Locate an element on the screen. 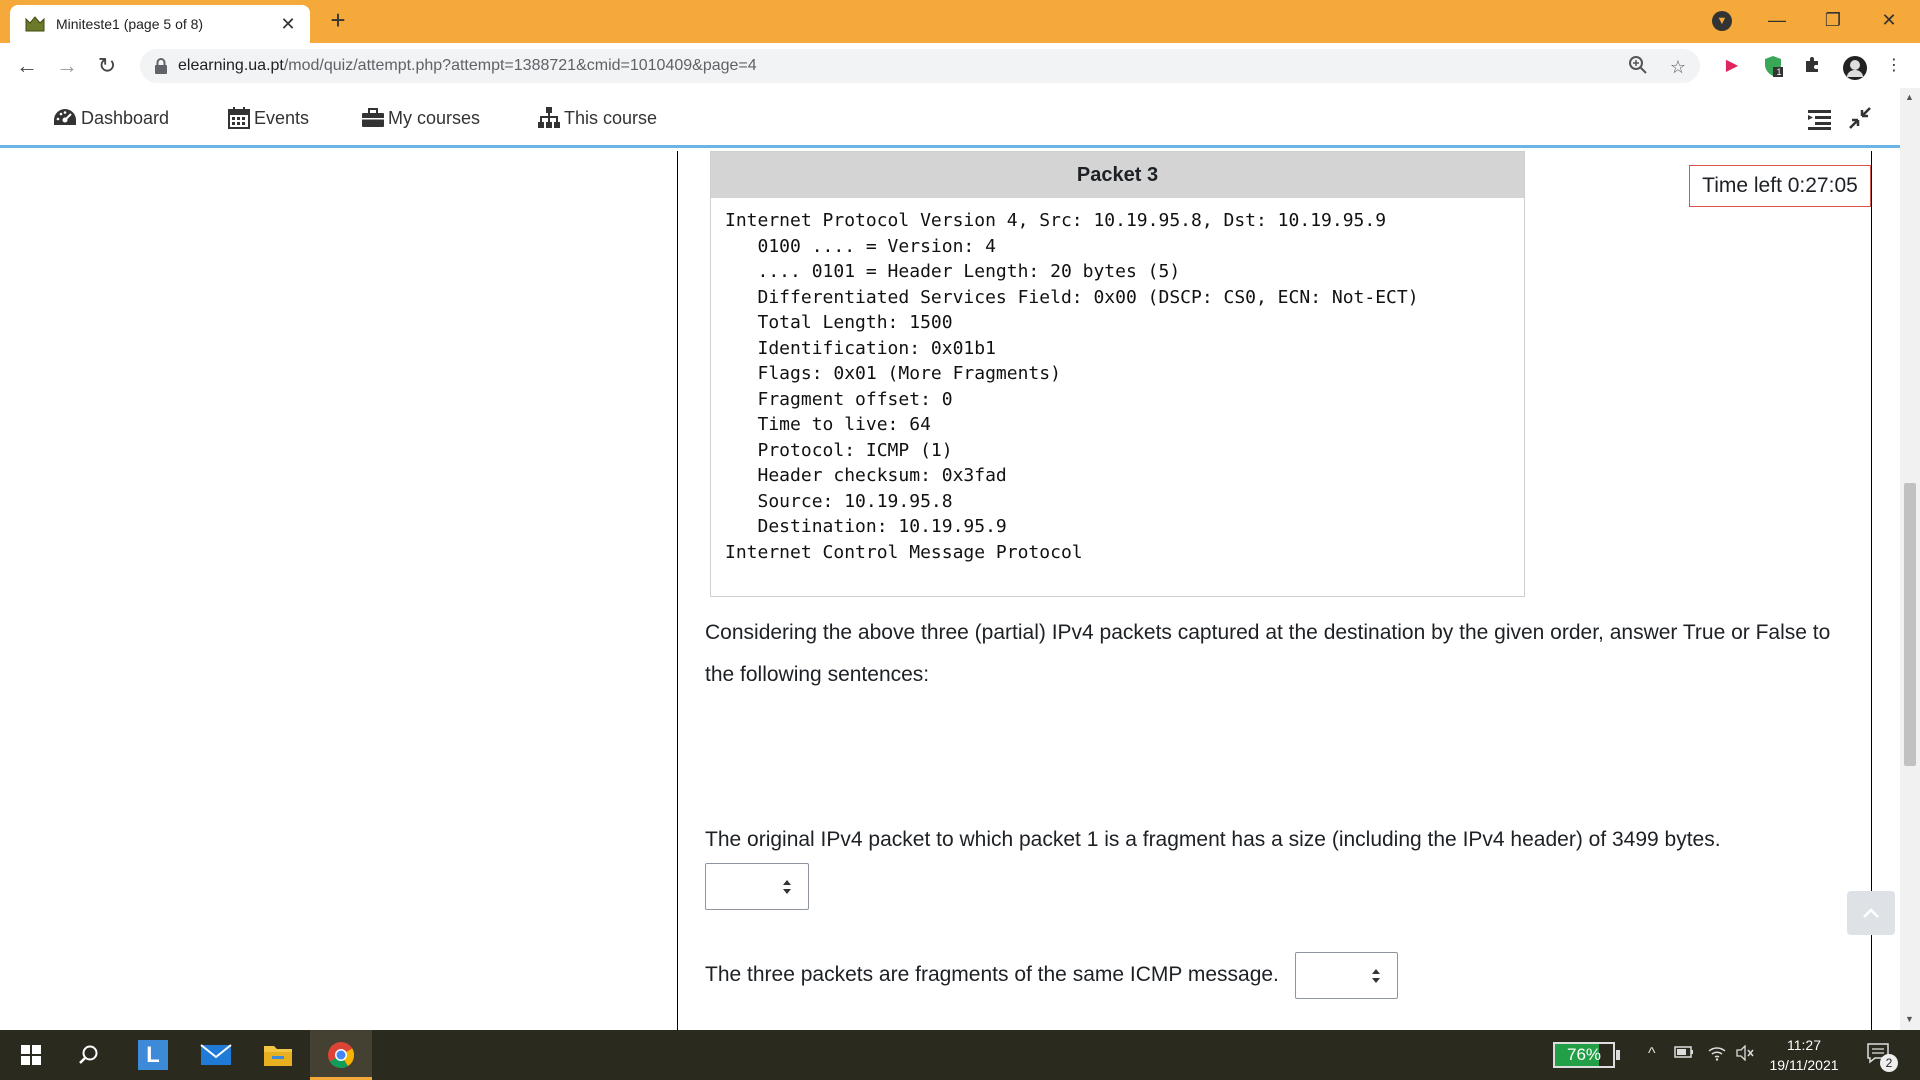  packet-line: Protocol: ICMP (1) is located at coordinates (839, 450).